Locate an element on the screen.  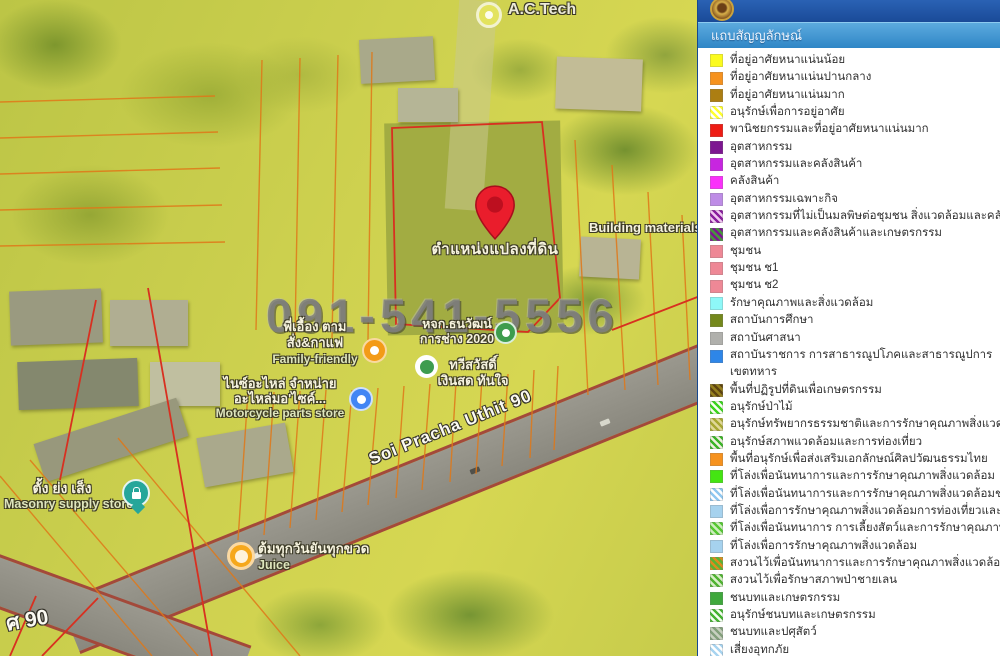
legend-item-label: ชนบทและเกษตรกรรม is located at coordinates (785, 597).